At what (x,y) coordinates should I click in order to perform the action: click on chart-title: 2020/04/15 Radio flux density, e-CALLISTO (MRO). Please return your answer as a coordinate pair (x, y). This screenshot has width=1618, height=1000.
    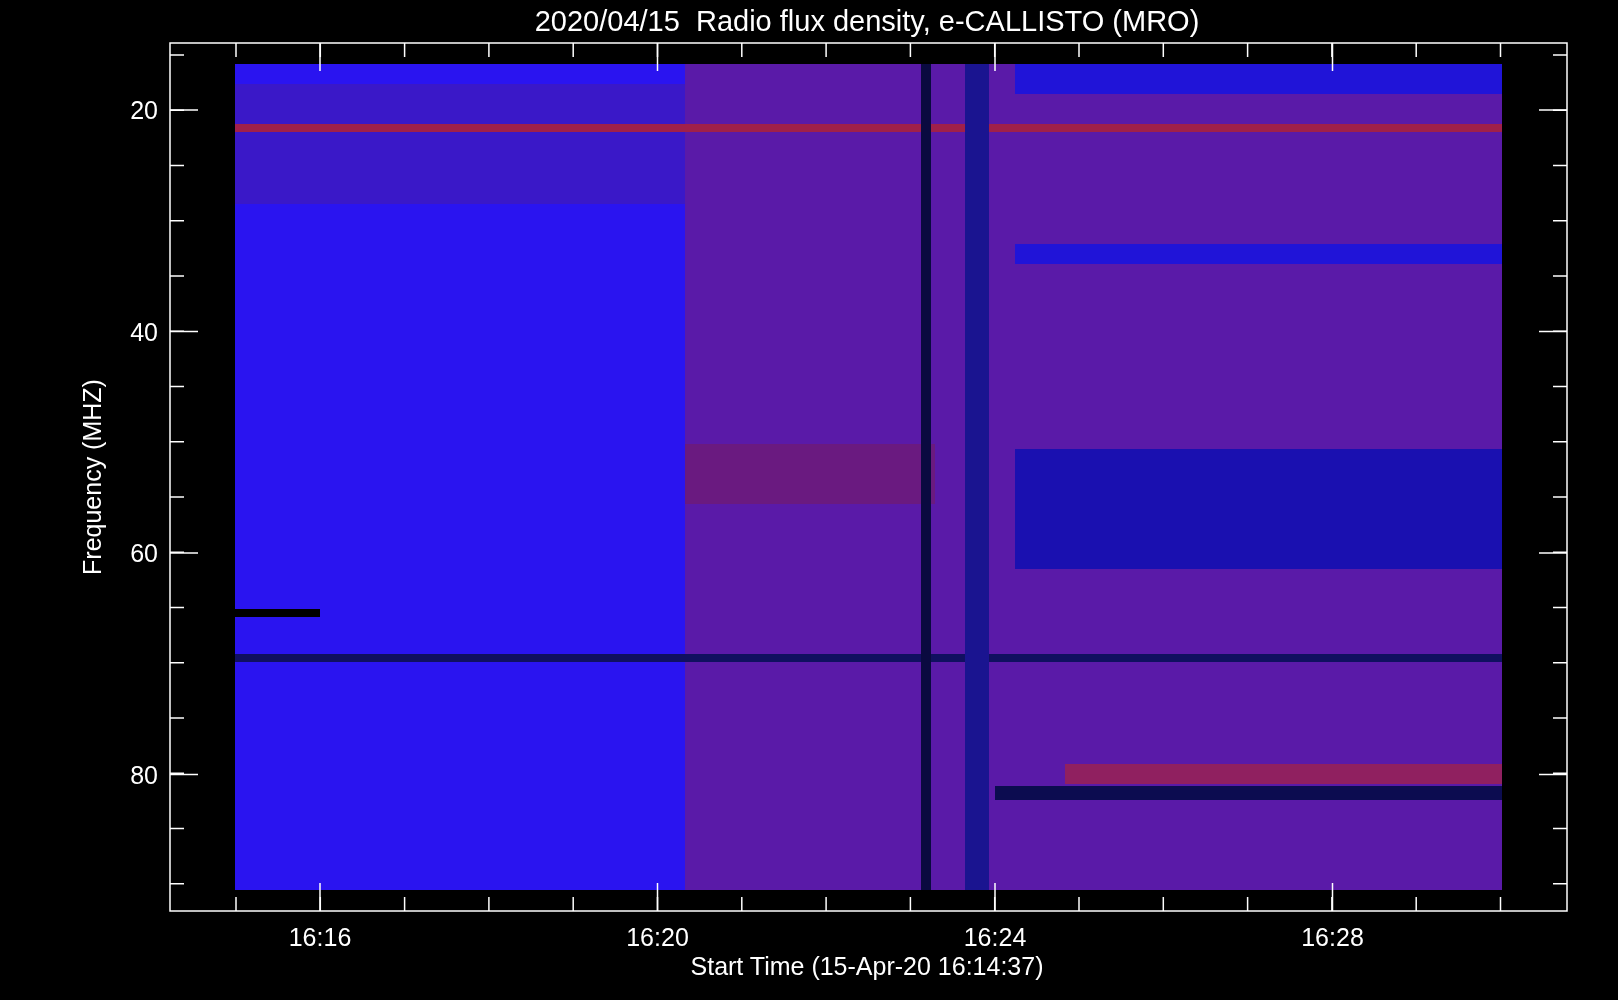
    Looking at the image, I should click on (867, 21).